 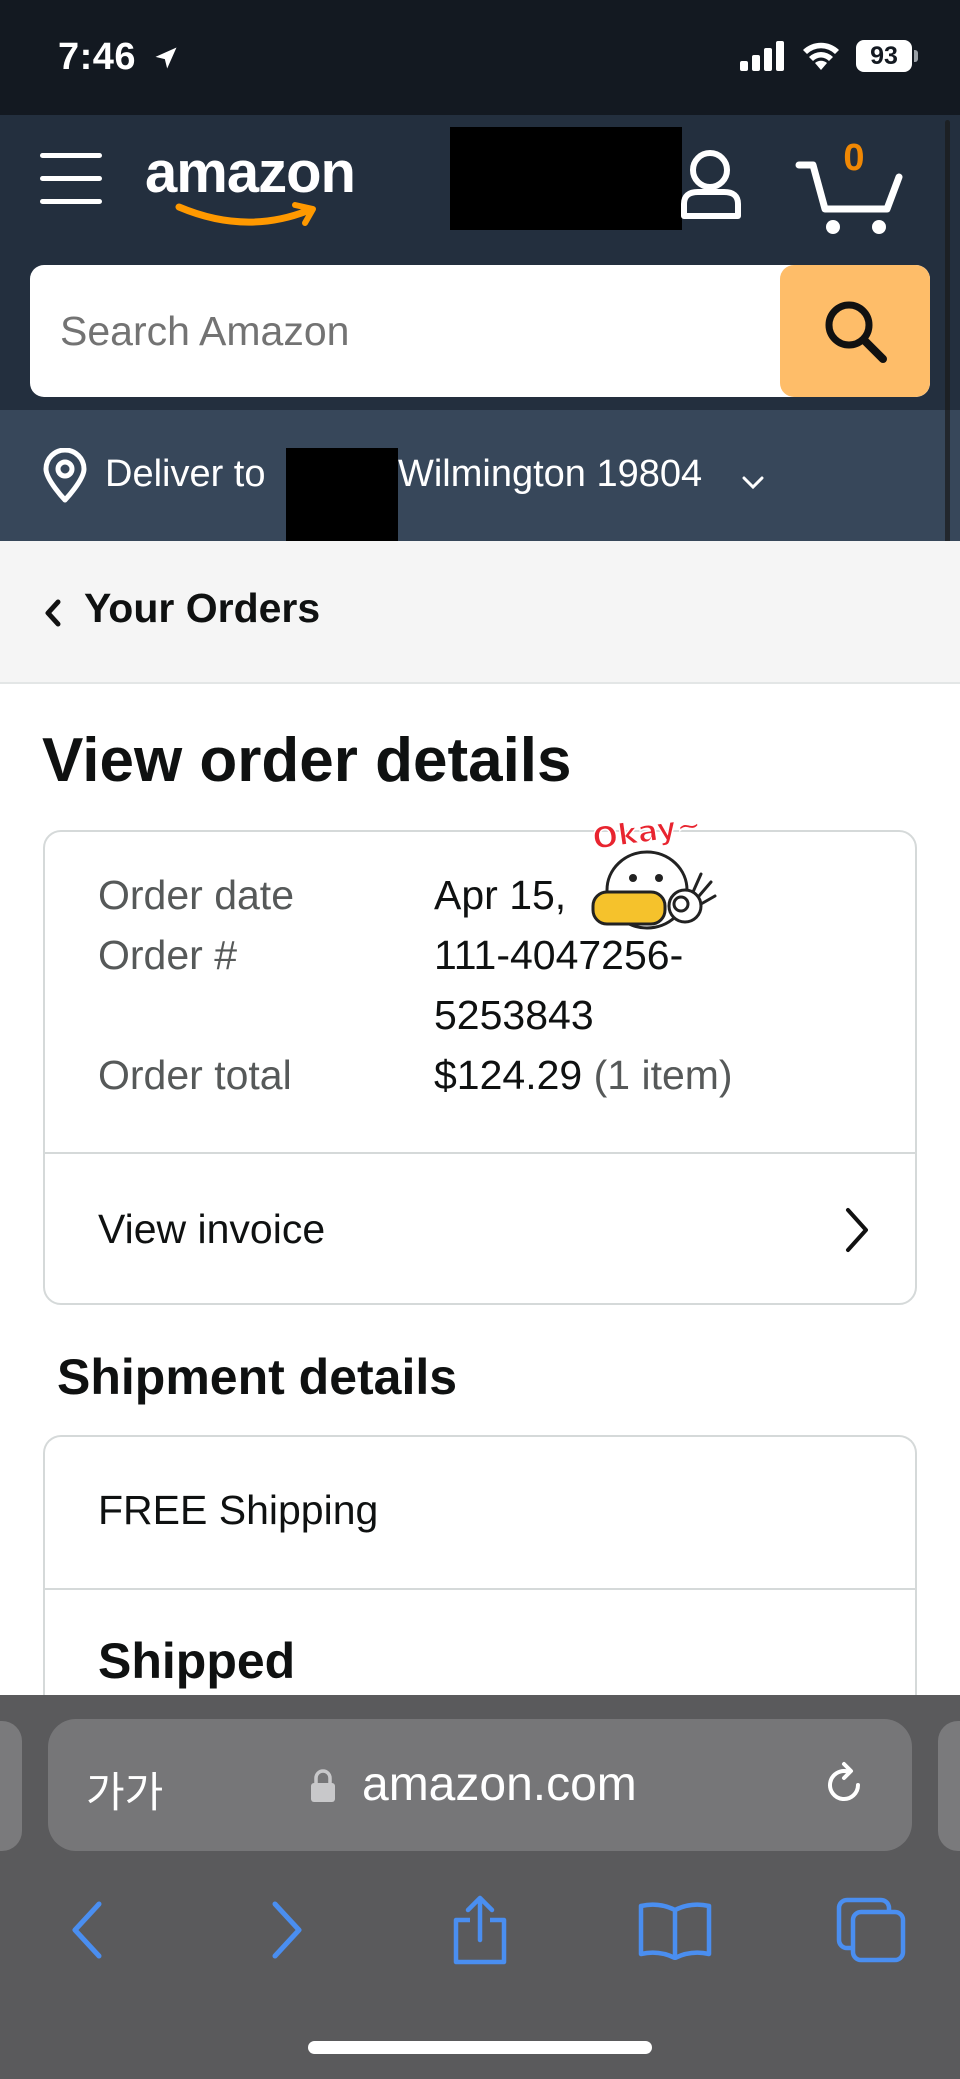 What do you see at coordinates (406, 331) in the screenshot?
I see `search-input` at bounding box center [406, 331].